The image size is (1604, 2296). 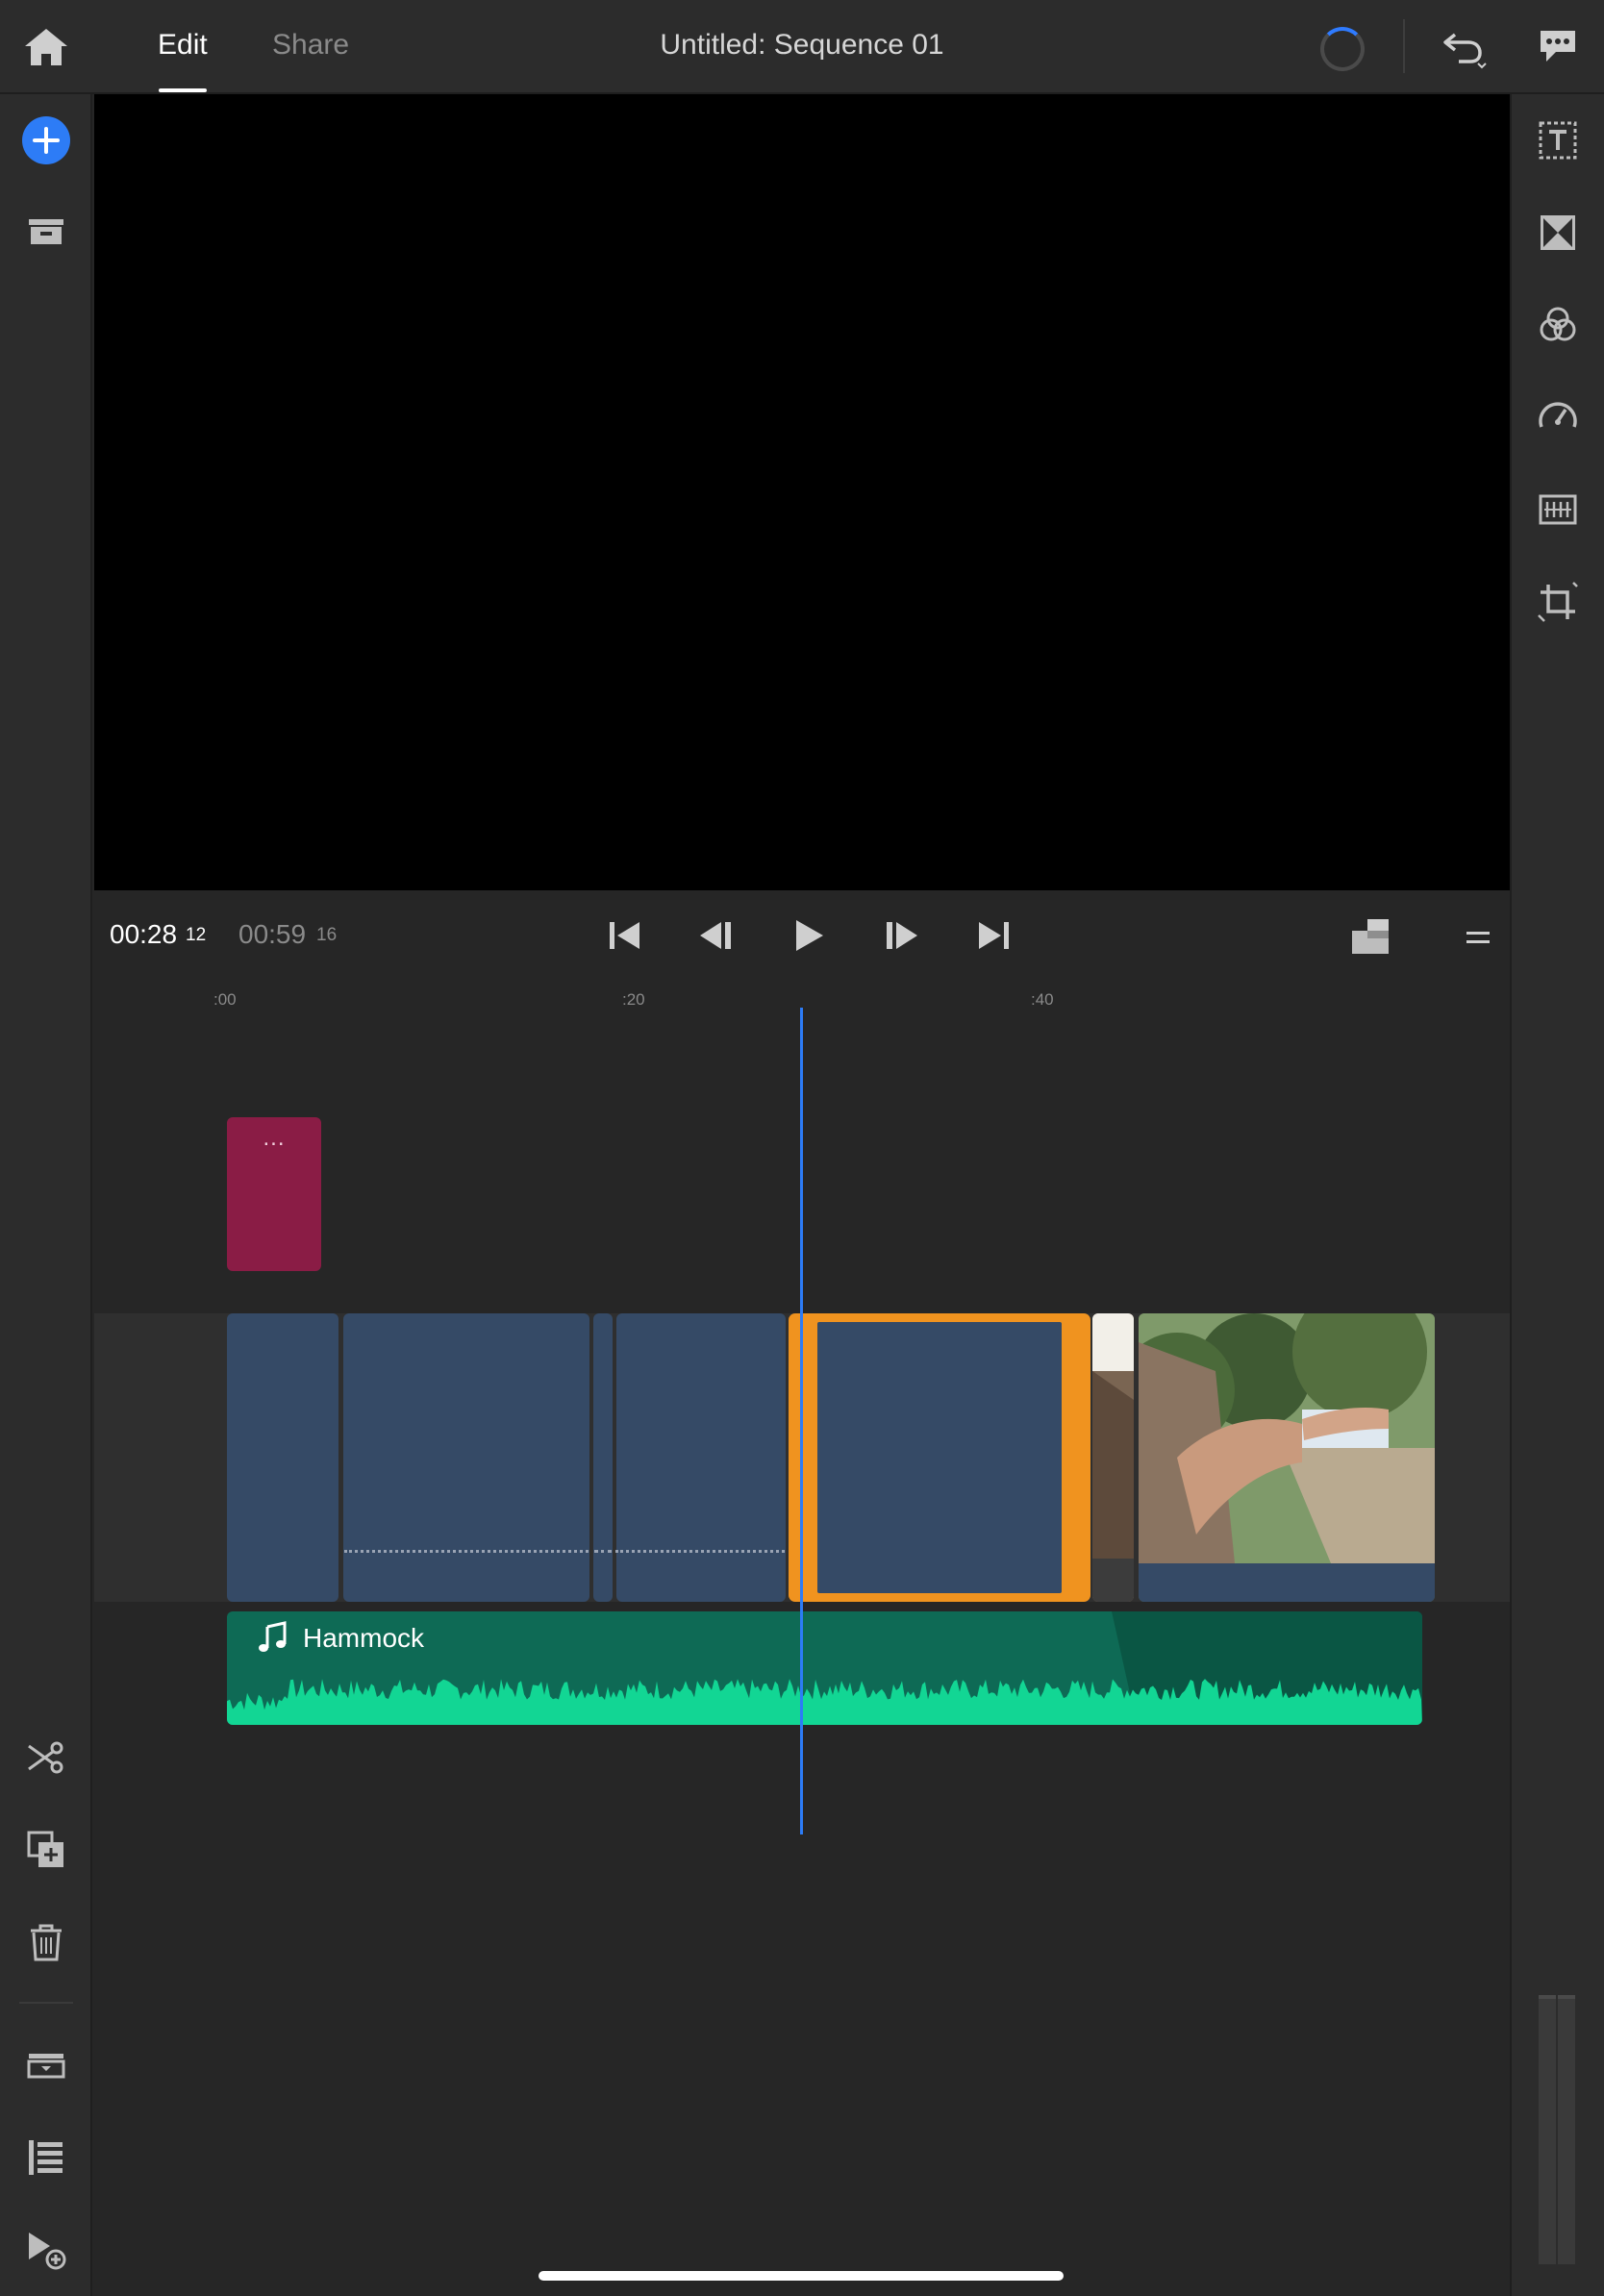 What do you see at coordinates (1113, 1457) in the screenshot?
I see `video-clip-thumbnail-narrow` at bounding box center [1113, 1457].